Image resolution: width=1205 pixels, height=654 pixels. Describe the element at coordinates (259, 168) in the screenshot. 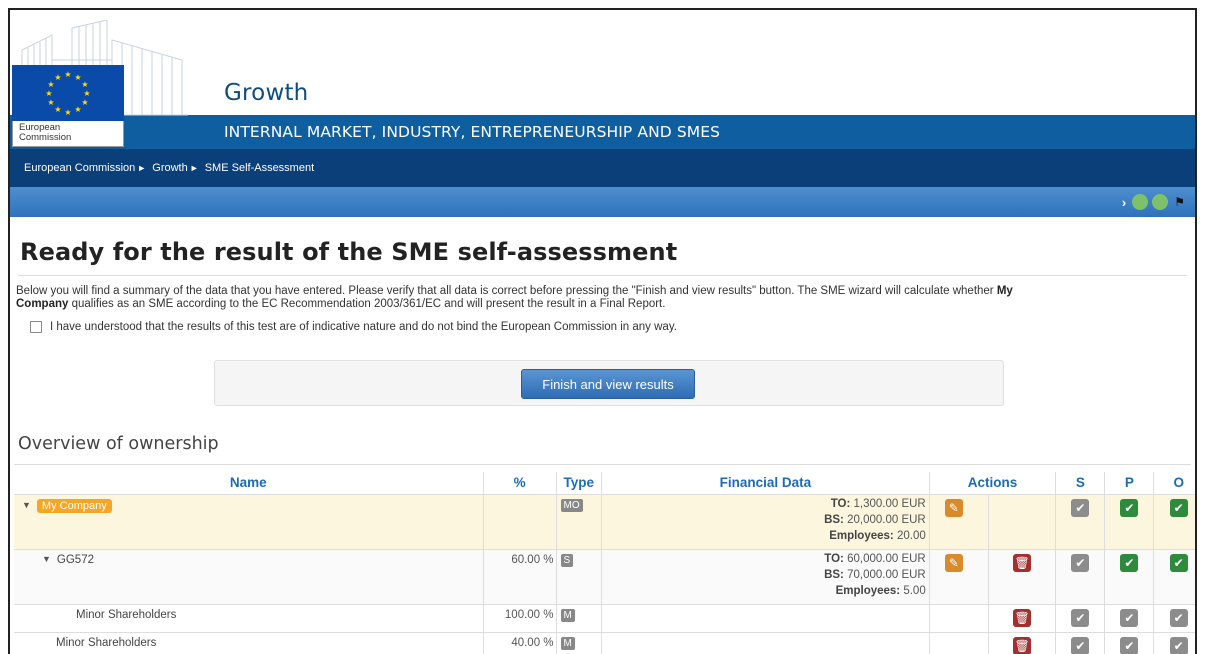

I see `breadcrumb-item-current: SME Self-Assessment` at that location.